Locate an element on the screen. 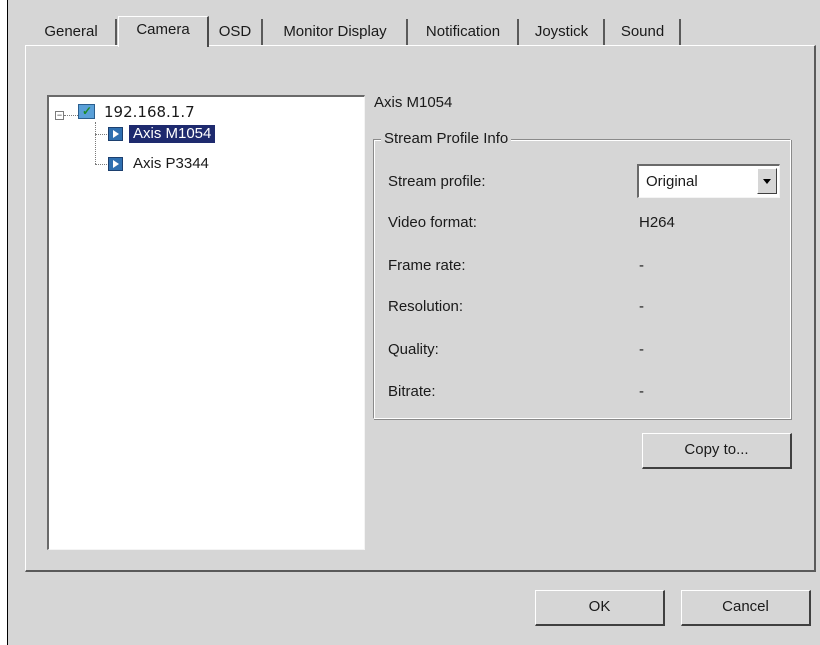  tab-sound: Sound is located at coordinates (643, 32).